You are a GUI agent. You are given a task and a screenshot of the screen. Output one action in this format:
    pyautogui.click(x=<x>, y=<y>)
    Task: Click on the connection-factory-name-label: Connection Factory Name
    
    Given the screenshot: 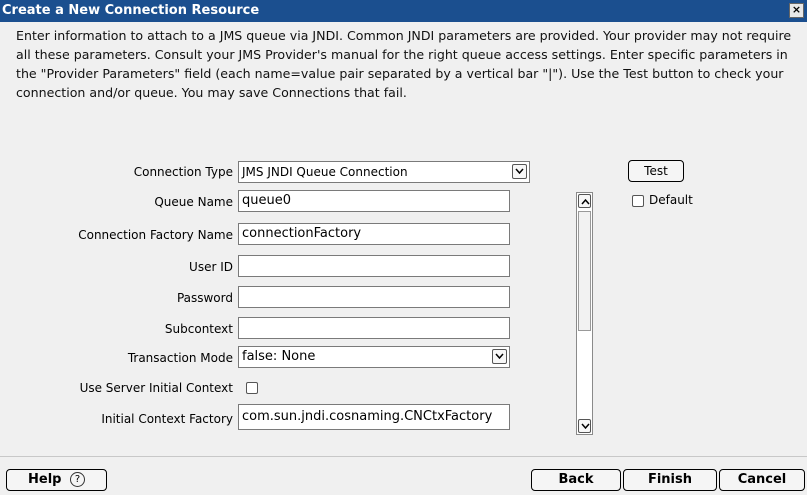 What is the action you would take?
    pyautogui.click(x=155, y=235)
    